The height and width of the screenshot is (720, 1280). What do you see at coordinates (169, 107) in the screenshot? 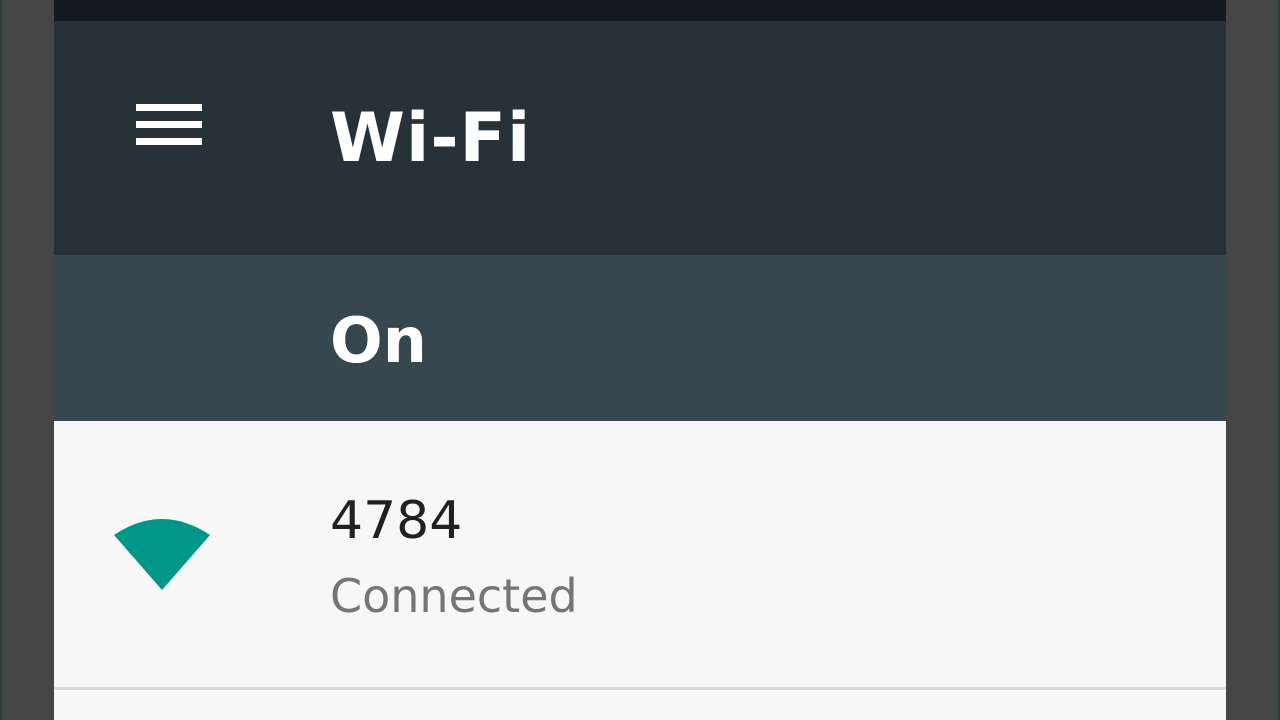
I see `menu-bar-top` at bounding box center [169, 107].